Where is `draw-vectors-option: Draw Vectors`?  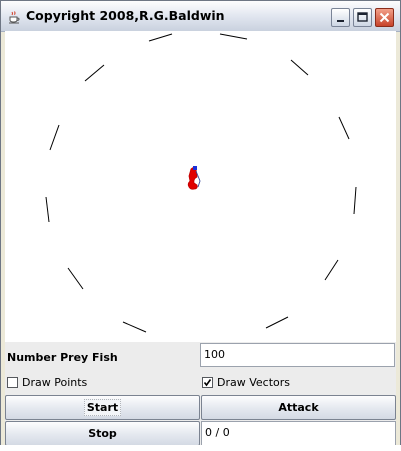
draw-vectors-option: Draw Vectors is located at coordinates (282, 383).